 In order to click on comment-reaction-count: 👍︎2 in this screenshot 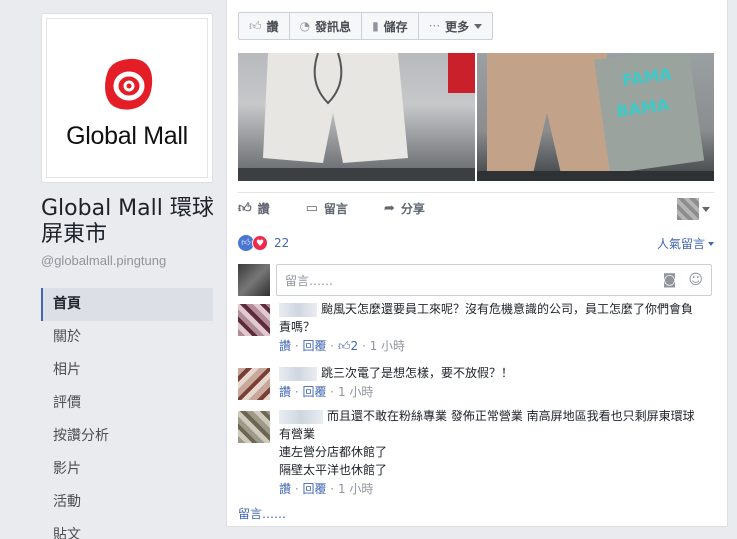, I will do `click(348, 346)`.